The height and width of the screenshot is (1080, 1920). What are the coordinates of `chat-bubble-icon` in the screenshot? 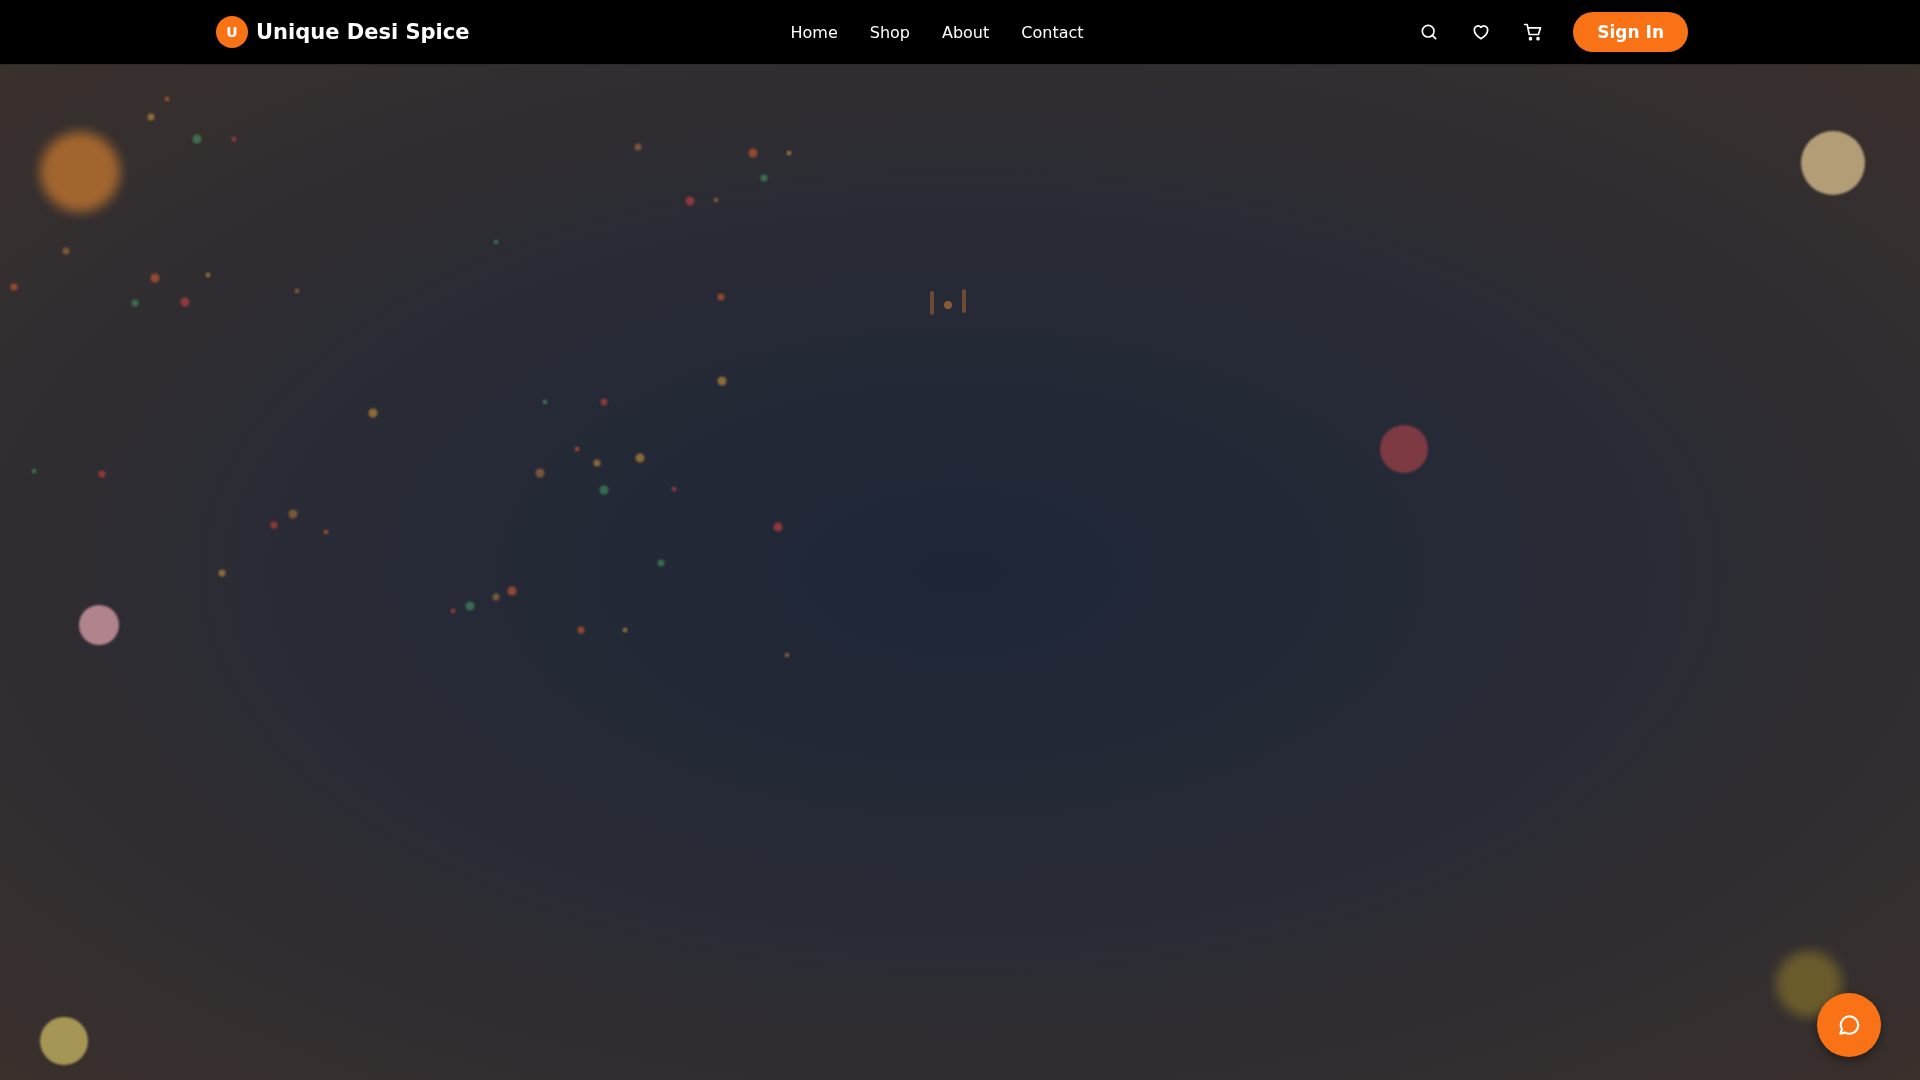 It's located at (1849, 1025).